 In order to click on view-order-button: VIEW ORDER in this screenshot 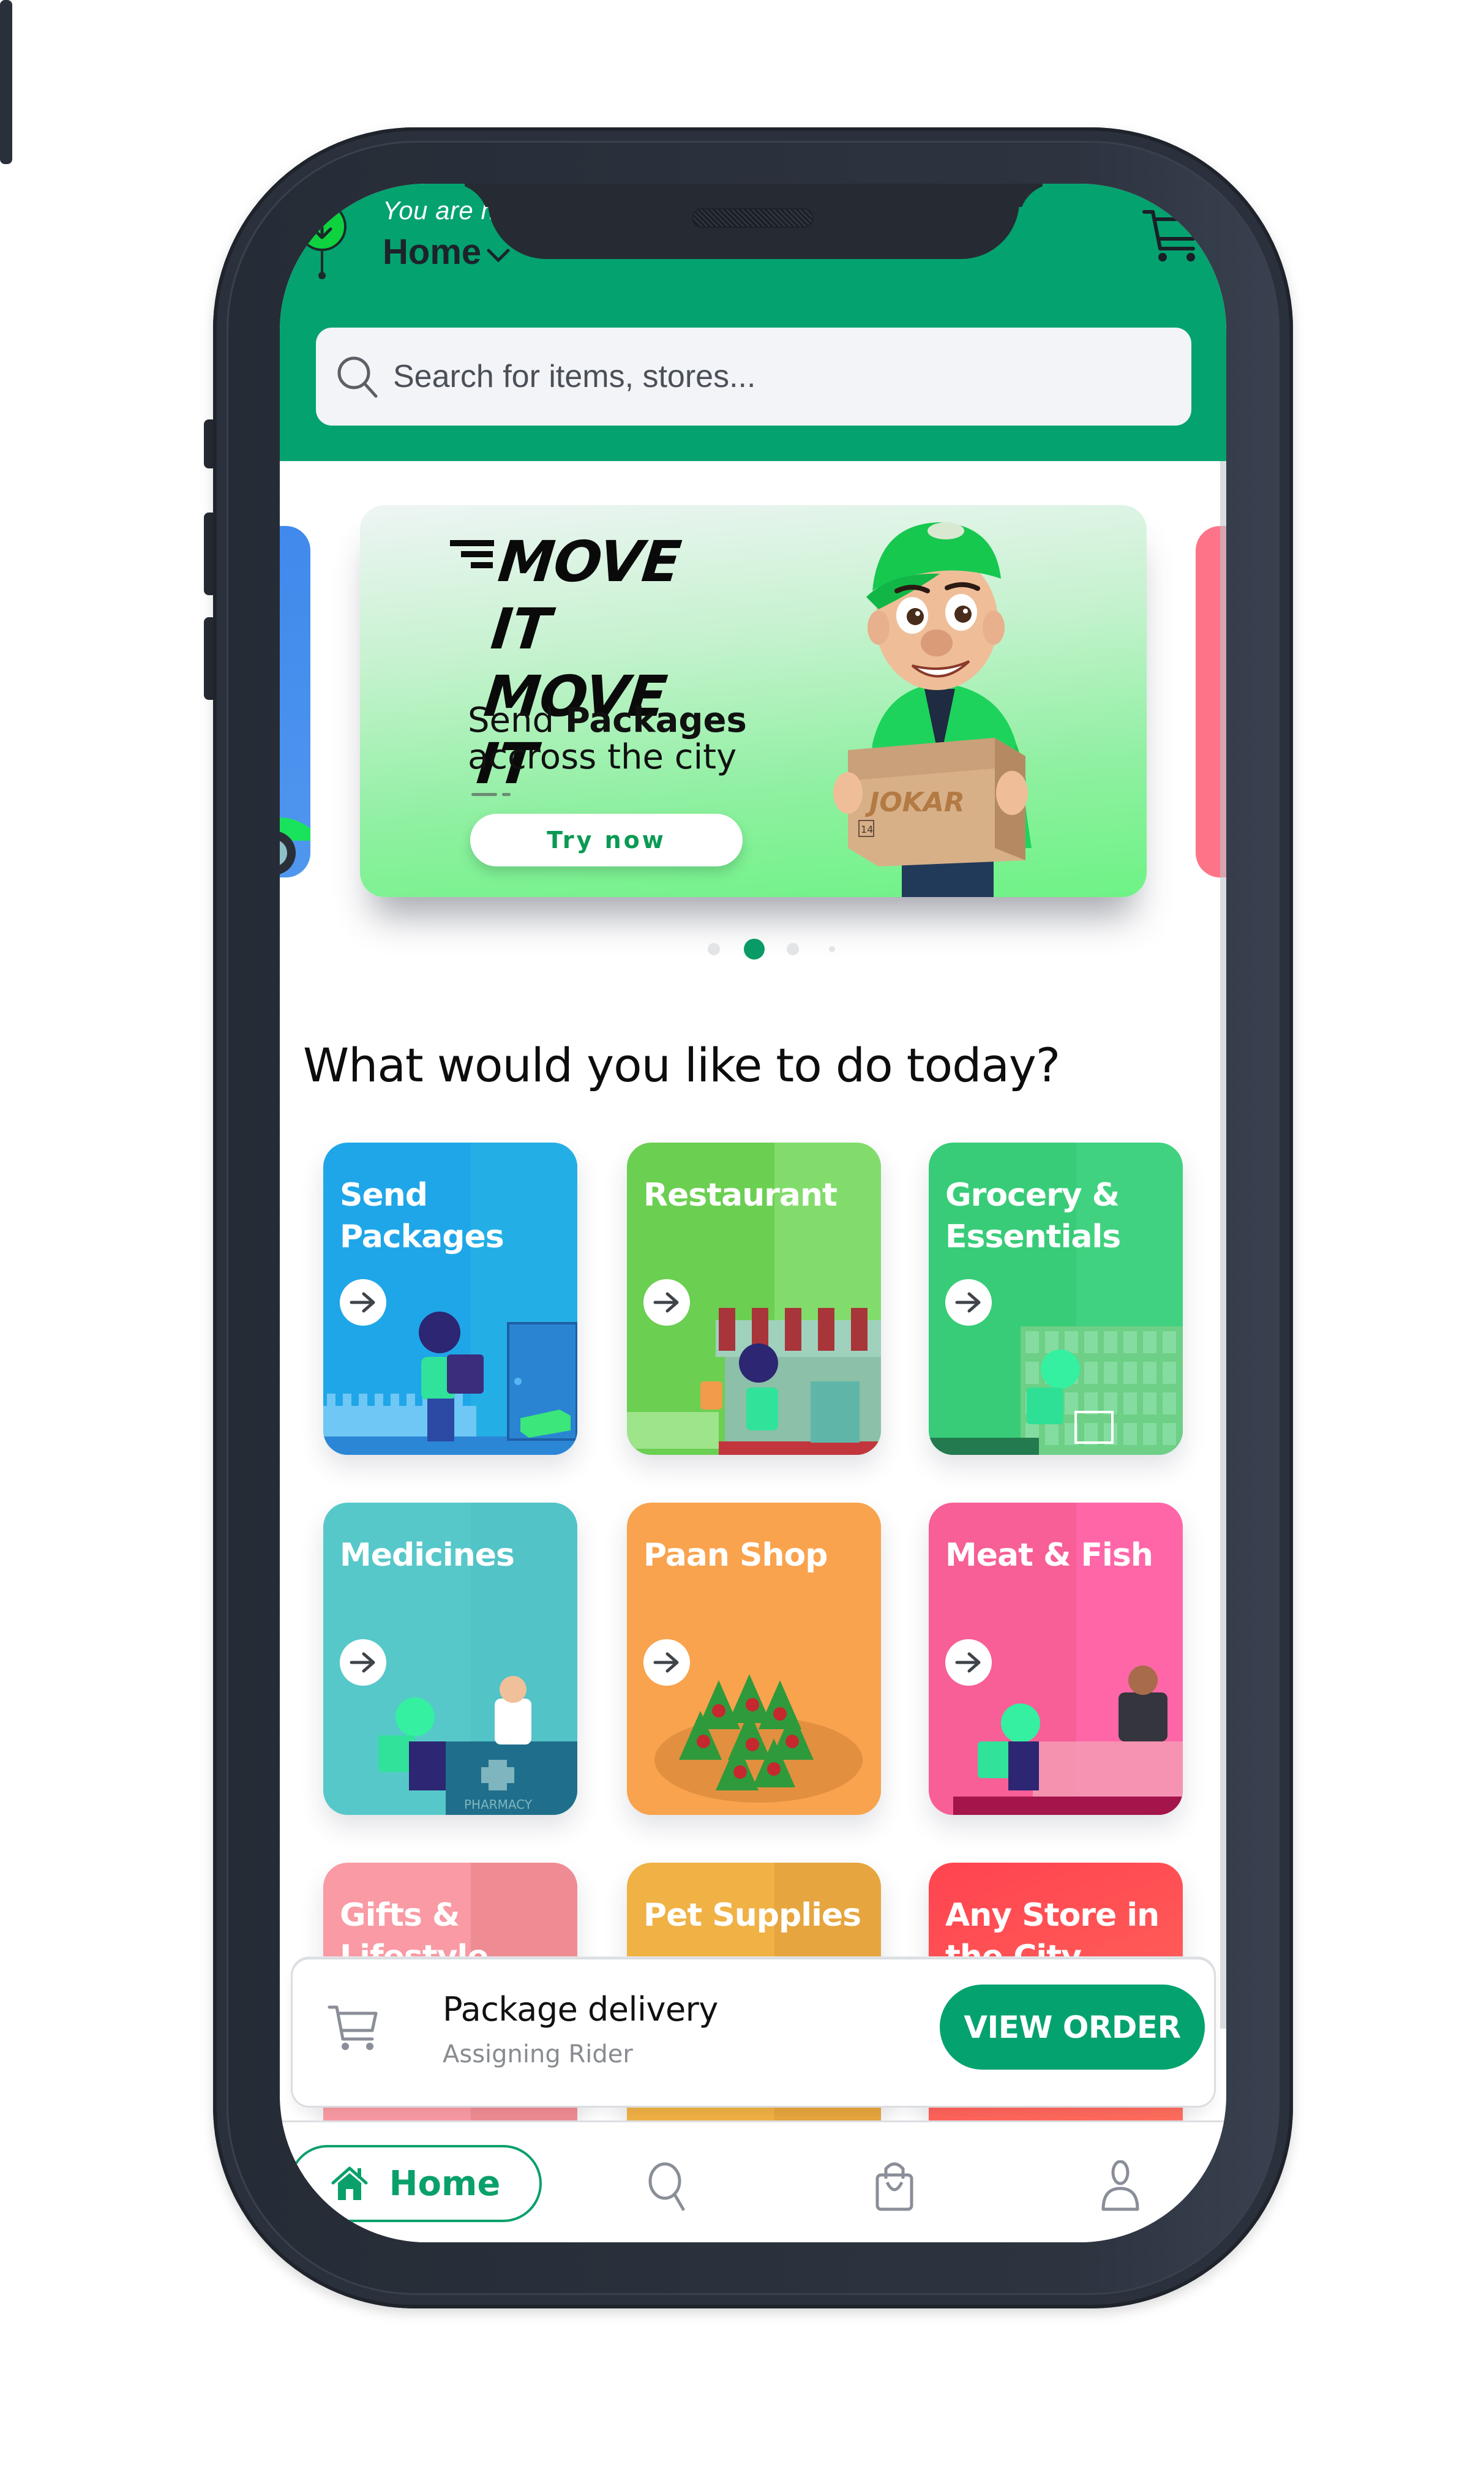, I will do `click(1072, 2027)`.